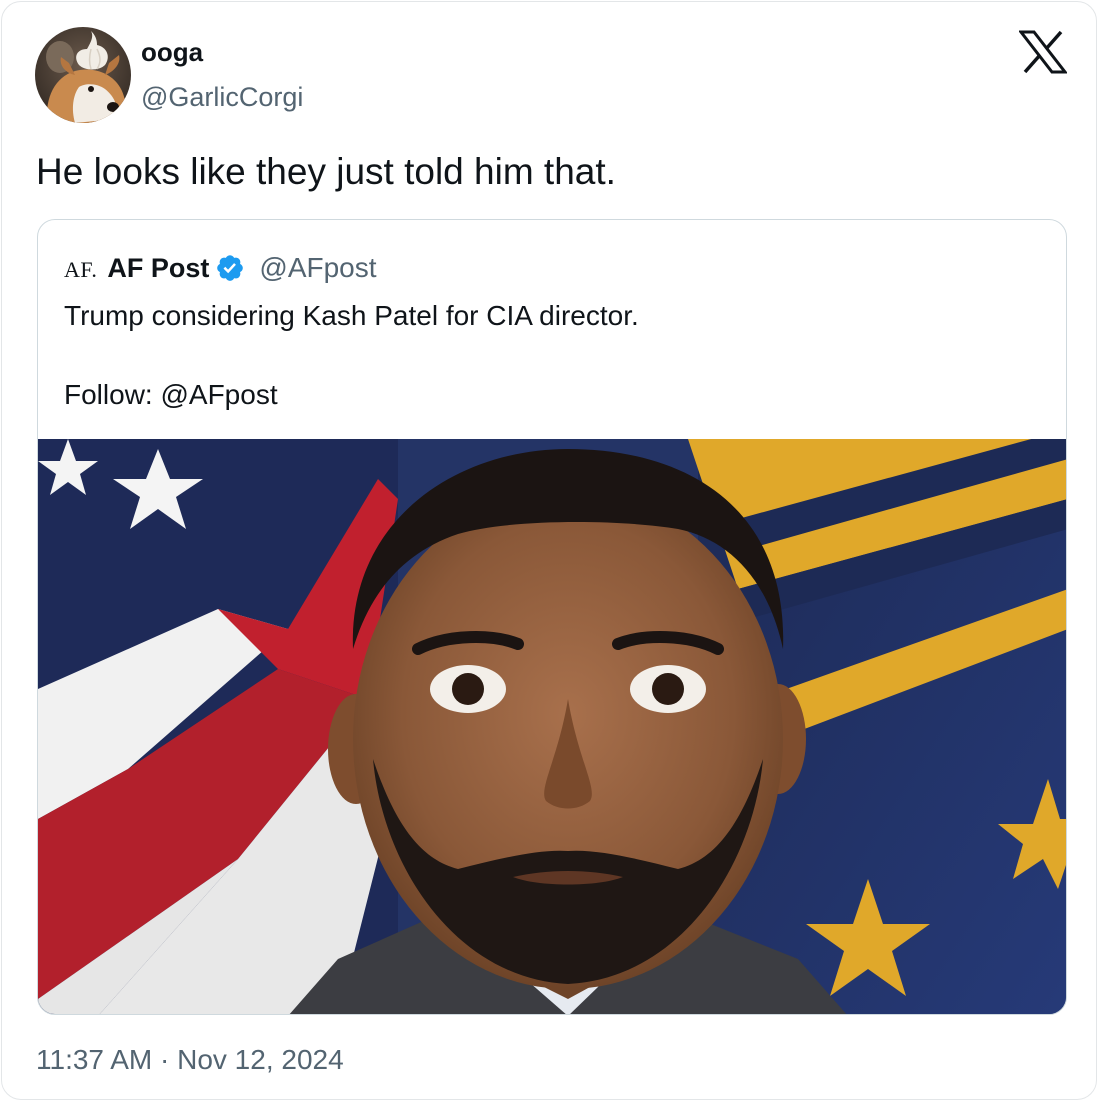  What do you see at coordinates (1043, 52) in the screenshot?
I see `x-logo-icon` at bounding box center [1043, 52].